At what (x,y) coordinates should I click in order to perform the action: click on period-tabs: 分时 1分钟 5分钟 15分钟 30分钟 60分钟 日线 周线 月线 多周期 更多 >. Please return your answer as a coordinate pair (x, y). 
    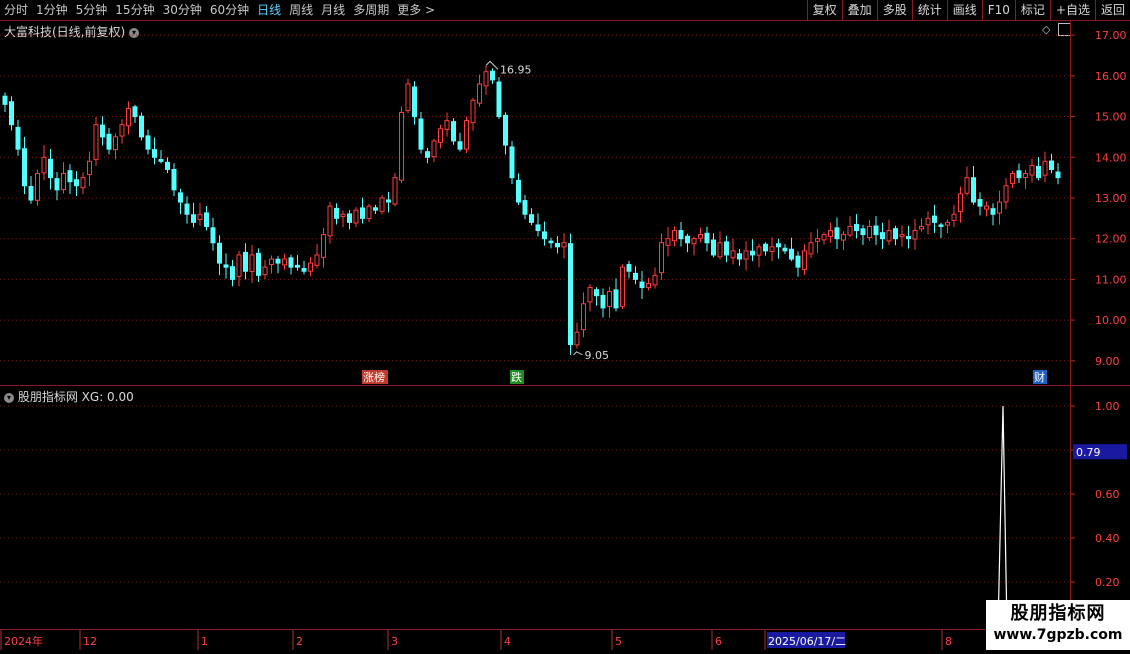
    Looking at the image, I should click on (219, 10).